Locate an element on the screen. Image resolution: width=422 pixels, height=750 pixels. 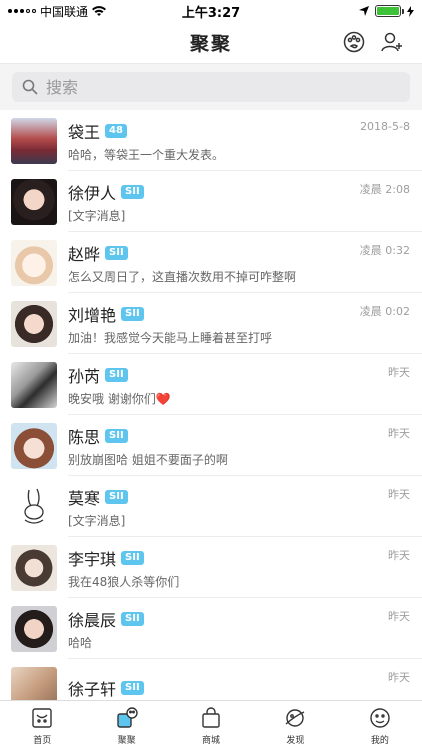
status-right is located at coordinates (386, 11).